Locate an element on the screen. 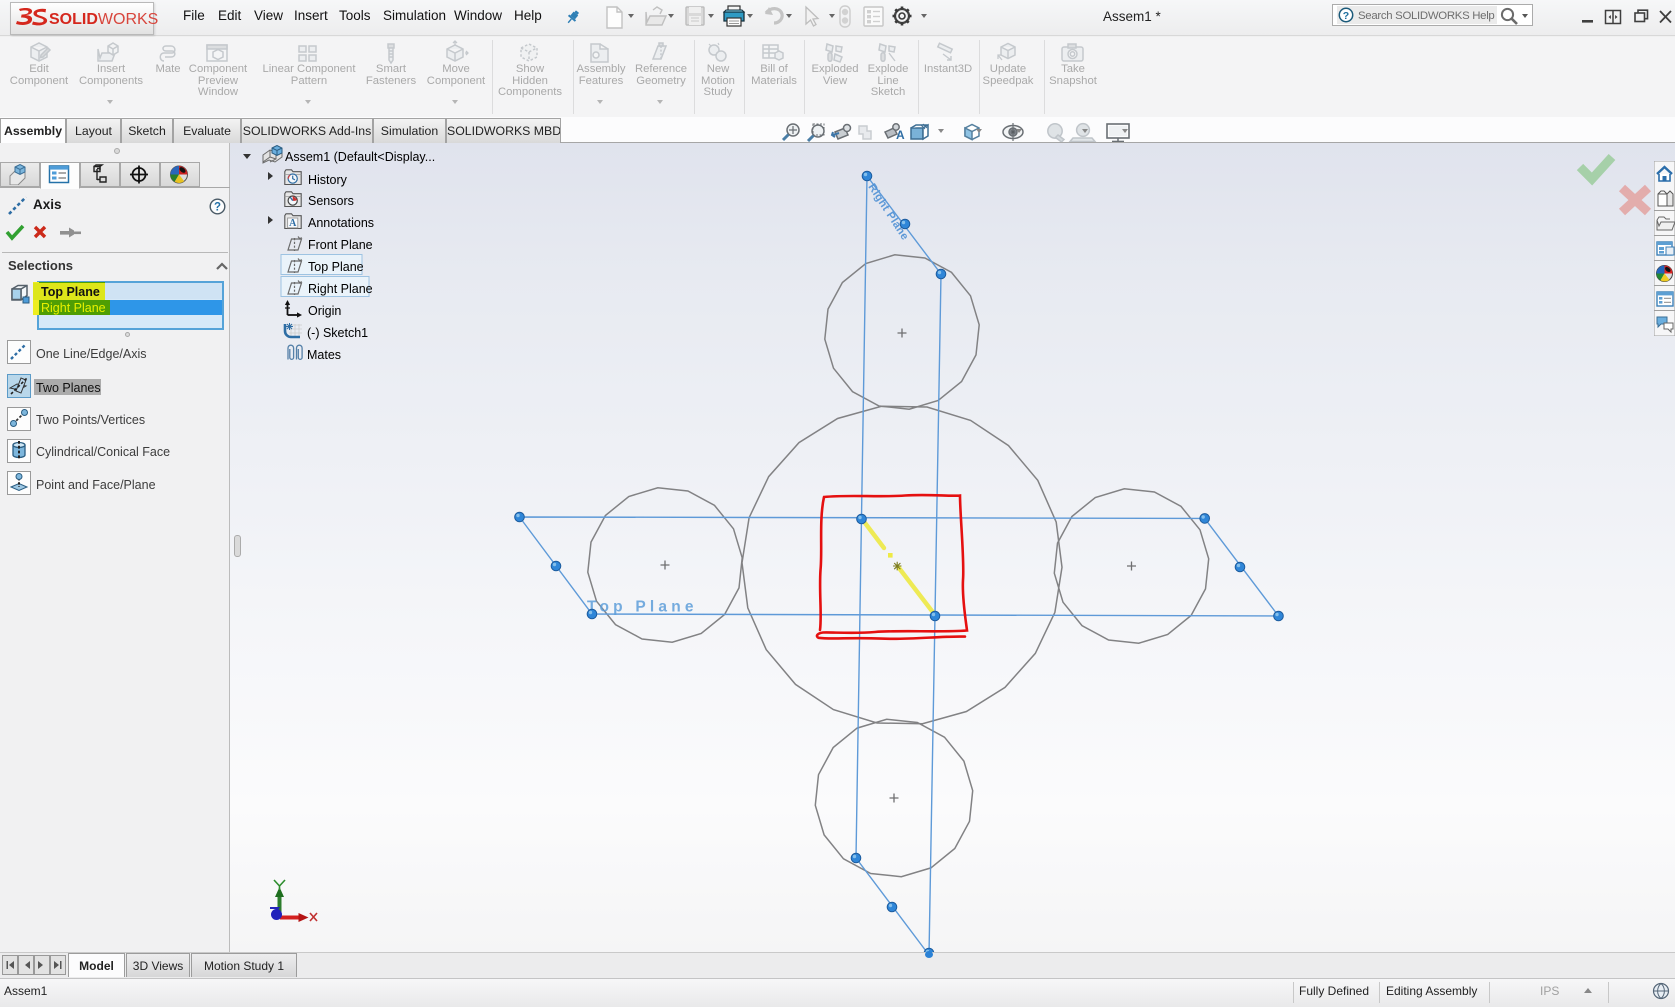 The width and height of the screenshot is (1675, 1007). svg-text: Right Plane is located at coordinates (887, 212).